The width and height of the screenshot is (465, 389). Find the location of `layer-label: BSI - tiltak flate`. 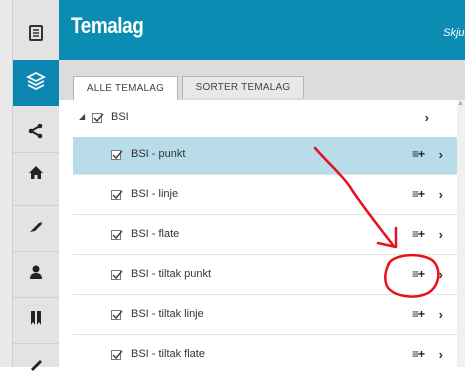

layer-label: BSI - tiltak flate is located at coordinates (168, 354).